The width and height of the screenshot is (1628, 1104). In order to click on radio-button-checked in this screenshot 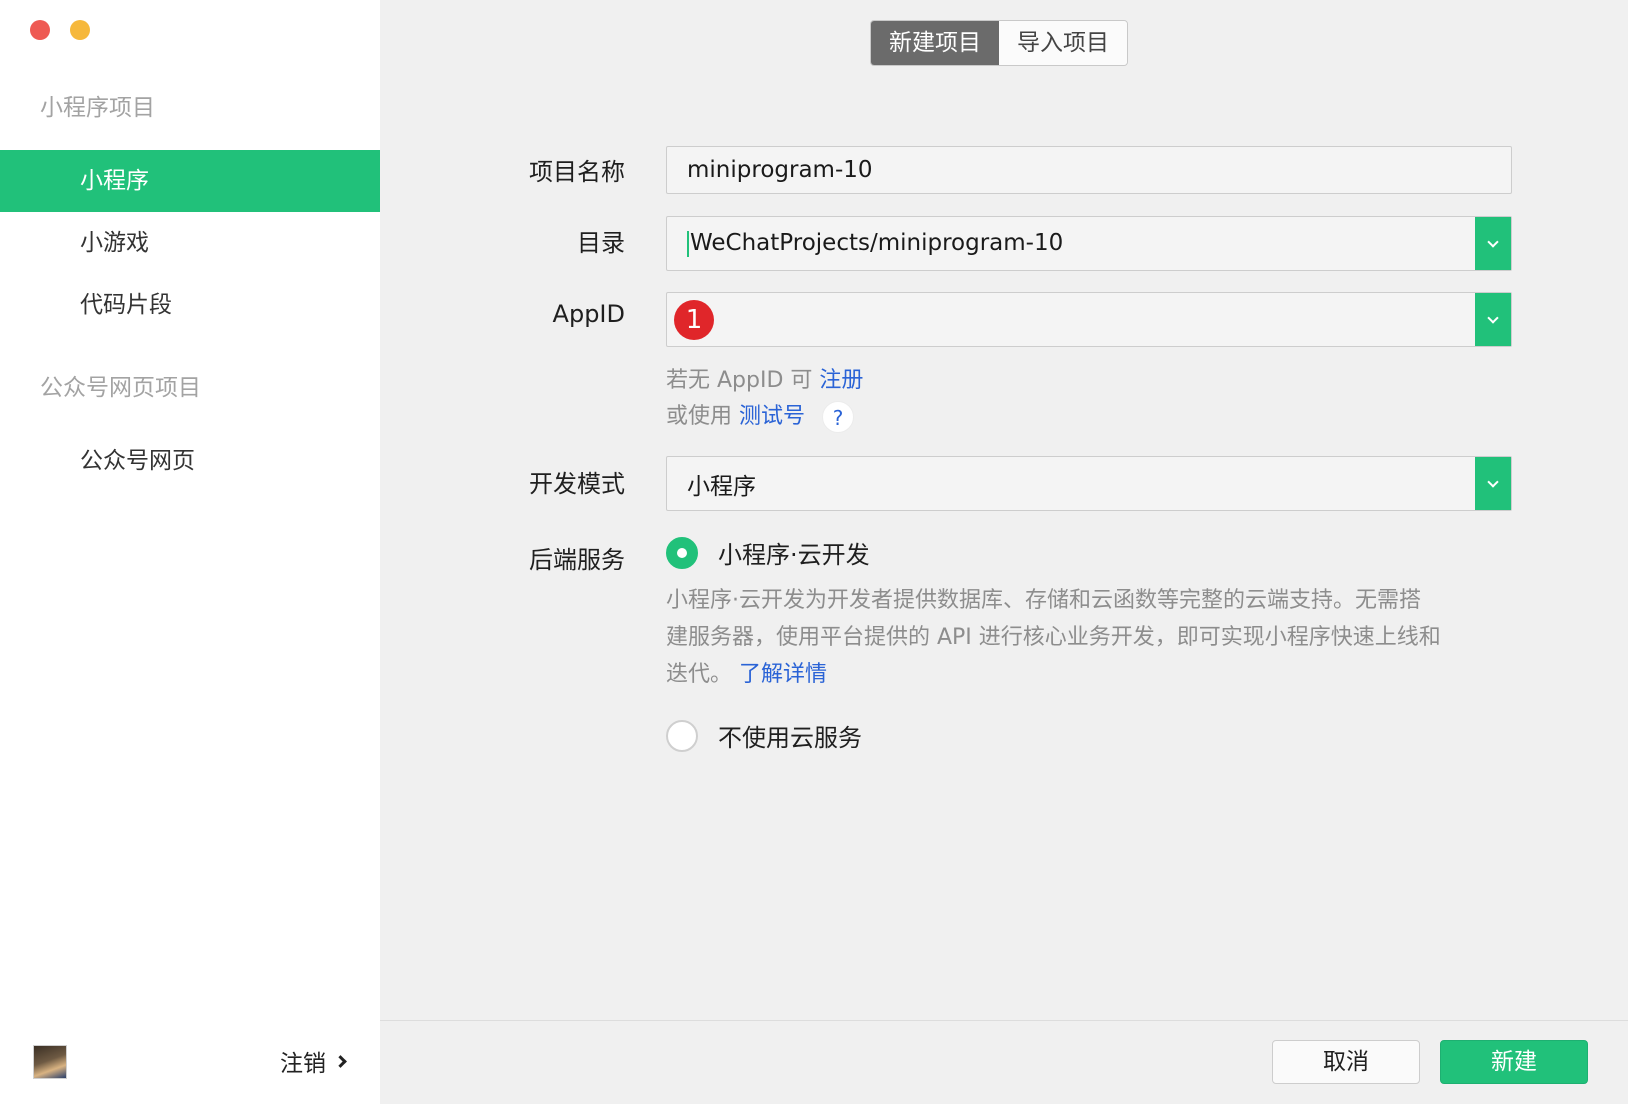, I will do `click(682, 552)`.